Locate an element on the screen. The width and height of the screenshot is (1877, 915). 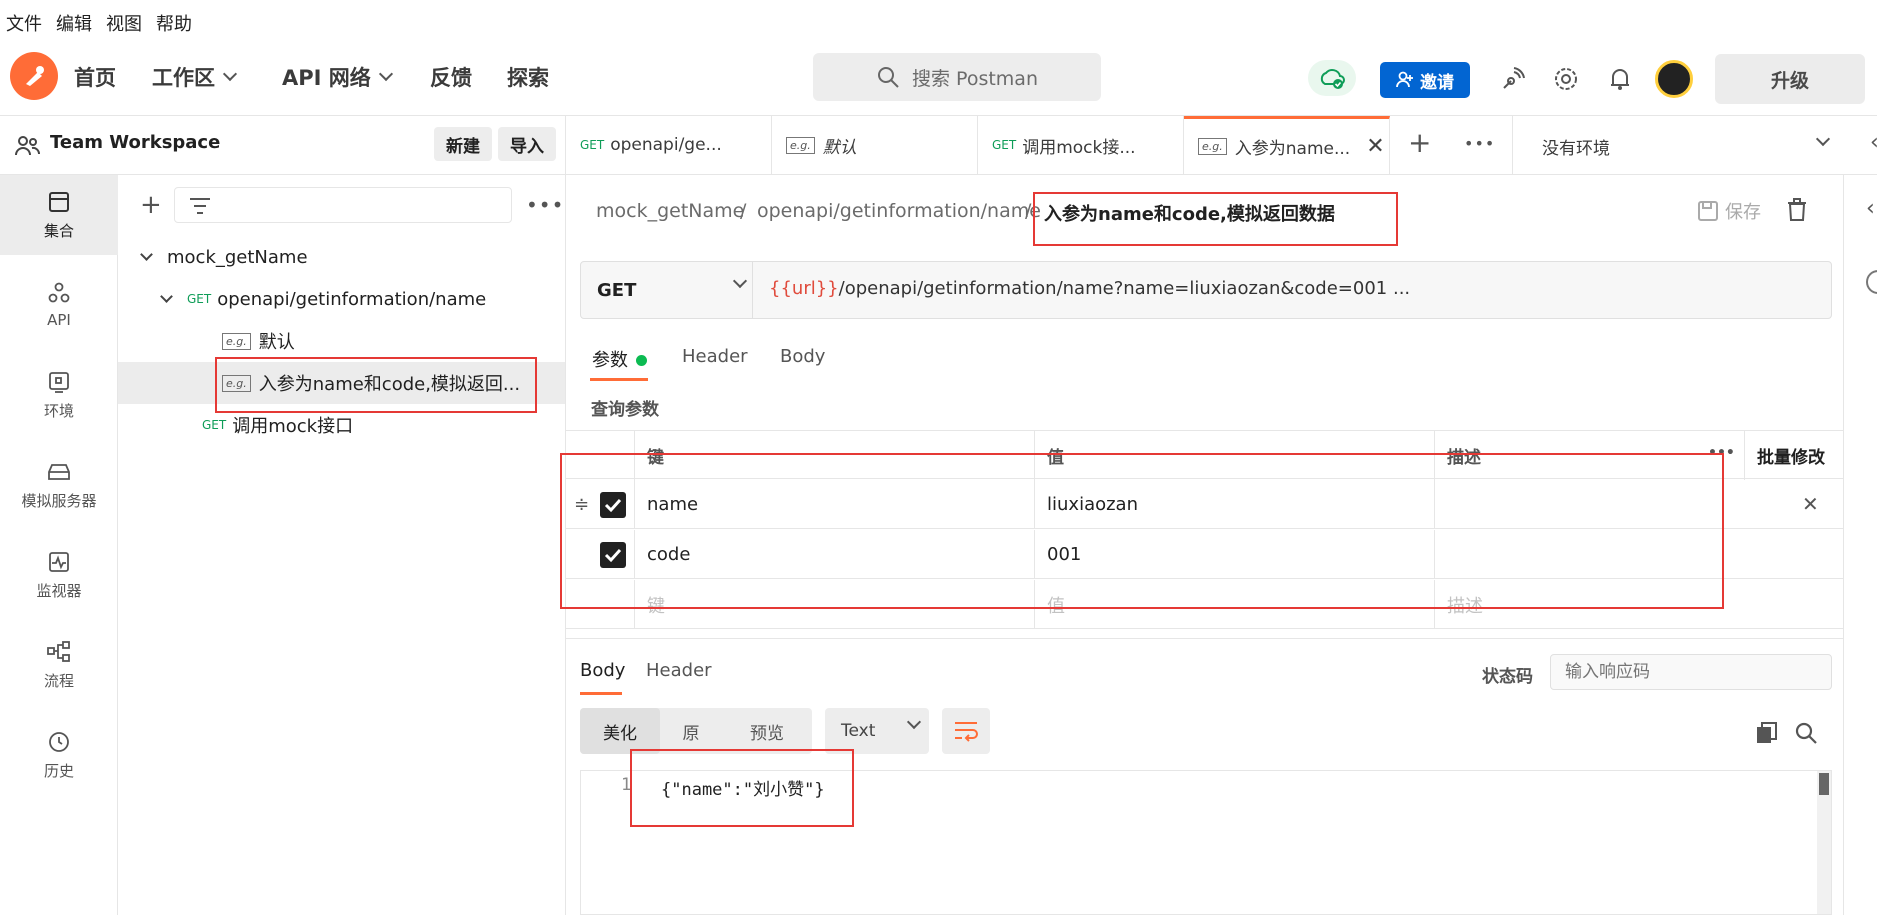
view-preview: 预览 is located at coordinates (767, 731).